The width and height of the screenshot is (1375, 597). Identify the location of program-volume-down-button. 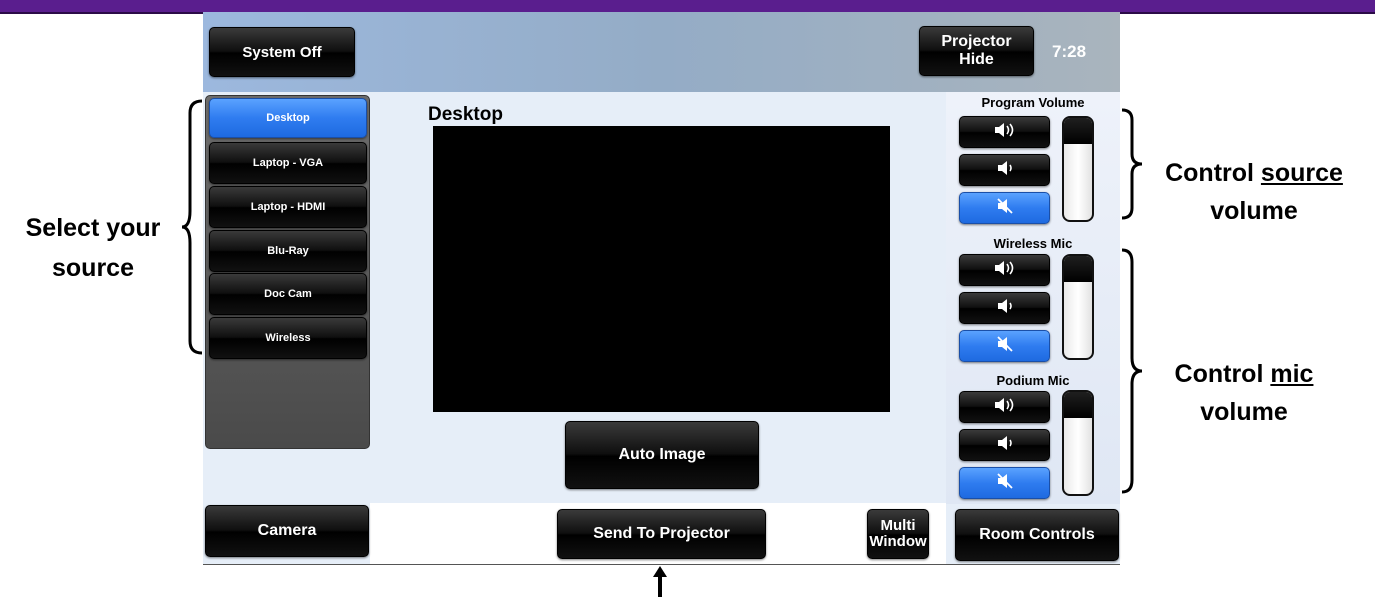
(1004, 170).